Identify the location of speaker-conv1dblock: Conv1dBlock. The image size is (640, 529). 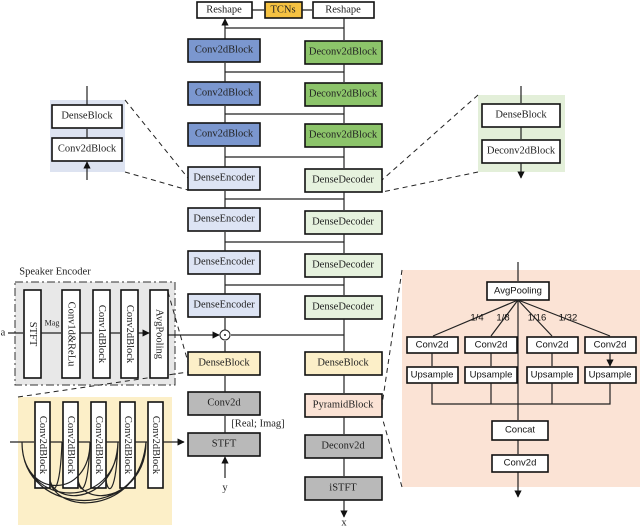
(101, 334).